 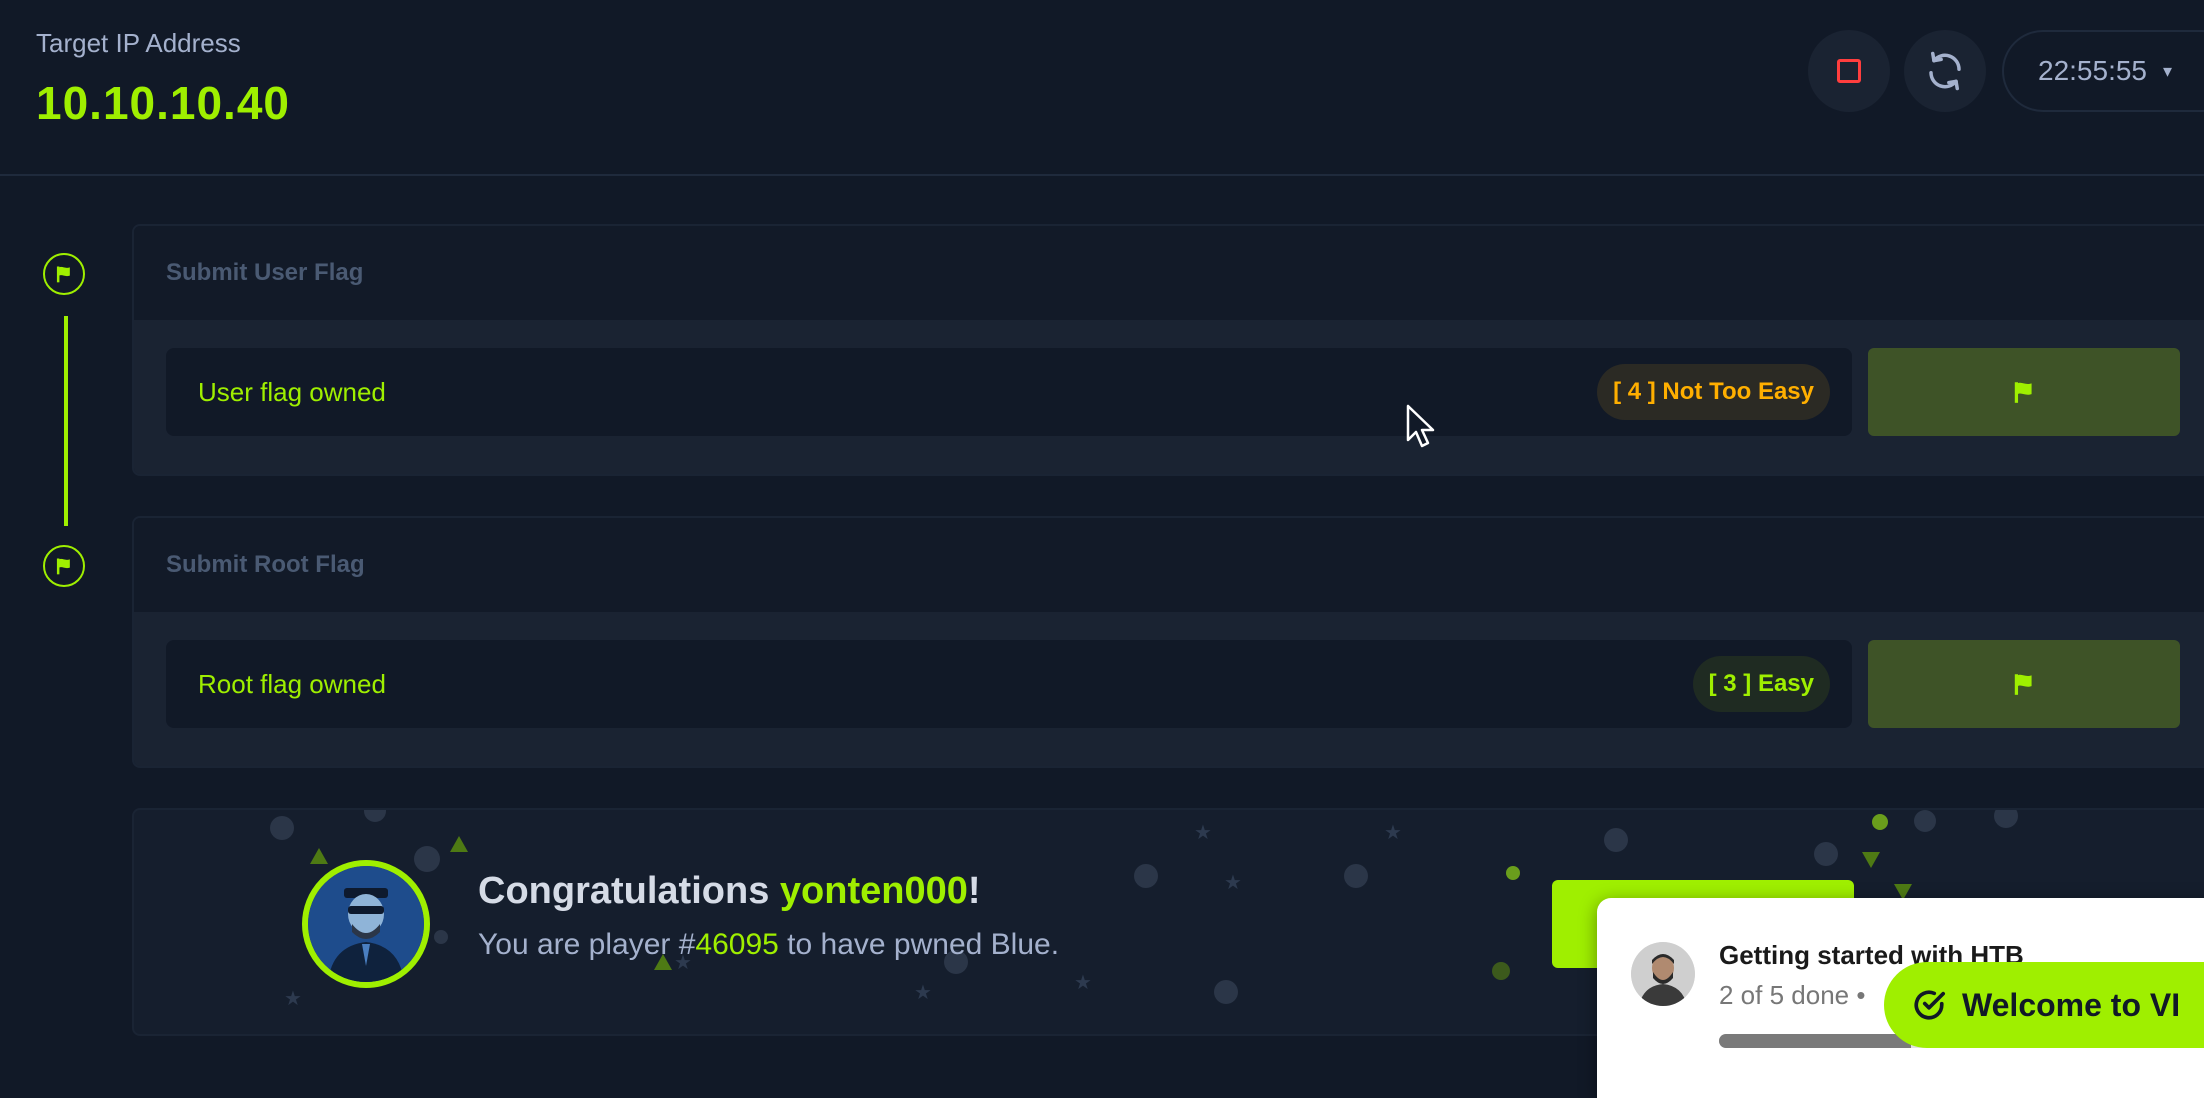 I want to click on target-ip-label: Target IP Address, so click(x=138, y=43).